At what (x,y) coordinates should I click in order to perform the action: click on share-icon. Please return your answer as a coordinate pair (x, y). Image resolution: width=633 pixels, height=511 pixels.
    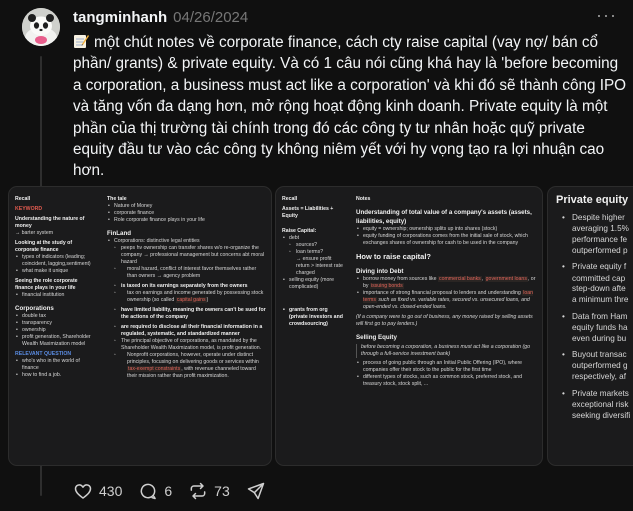
    Looking at the image, I should click on (255, 491).